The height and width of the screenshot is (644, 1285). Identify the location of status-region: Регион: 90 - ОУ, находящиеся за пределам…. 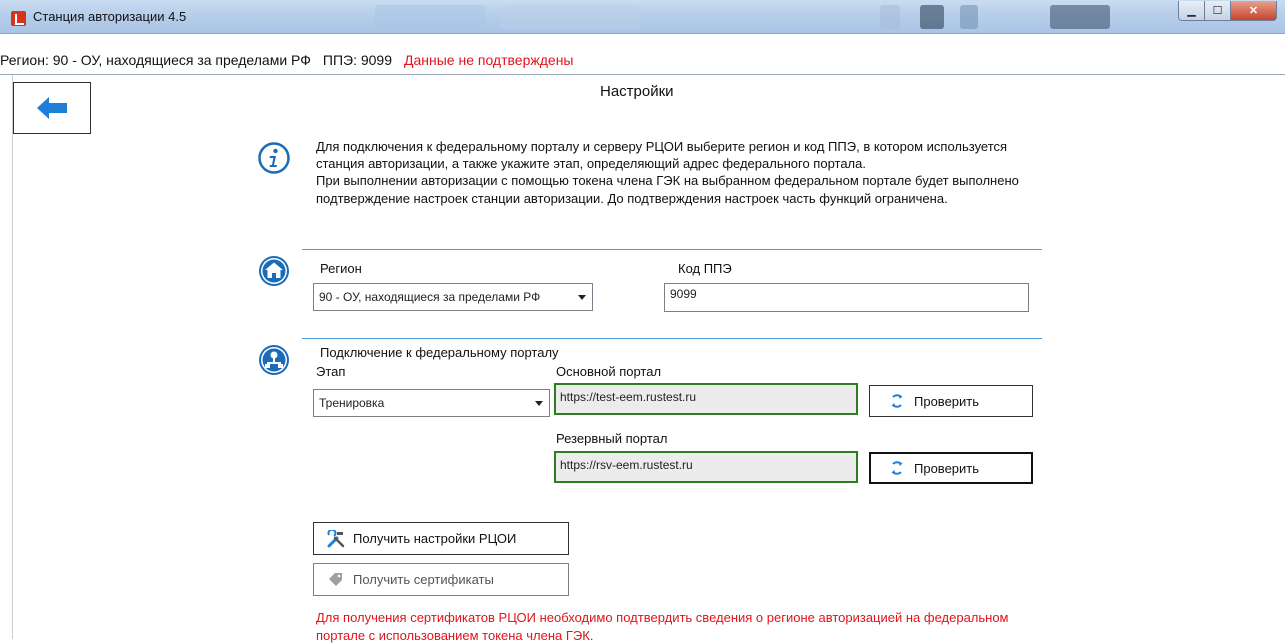
(155, 60).